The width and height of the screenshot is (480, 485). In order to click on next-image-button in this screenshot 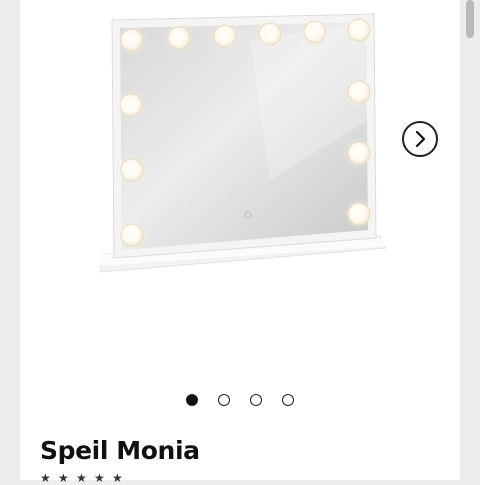, I will do `click(420, 139)`.